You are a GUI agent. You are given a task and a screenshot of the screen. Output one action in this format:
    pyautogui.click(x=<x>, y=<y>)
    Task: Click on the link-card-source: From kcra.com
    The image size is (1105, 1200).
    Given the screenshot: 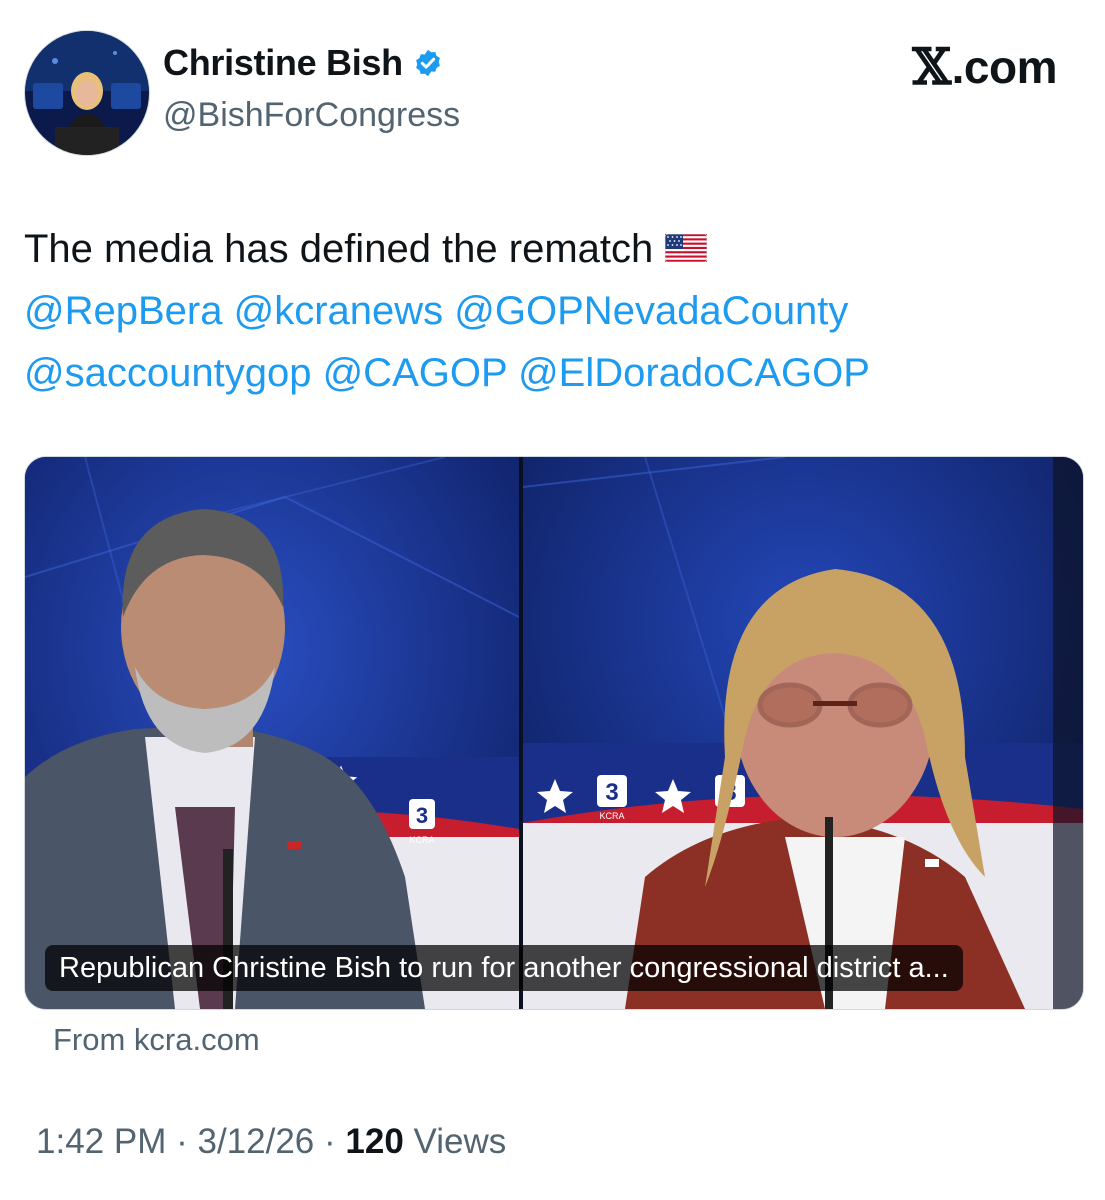 What is the action you would take?
    pyautogui.click(x=156, y=1040)
    